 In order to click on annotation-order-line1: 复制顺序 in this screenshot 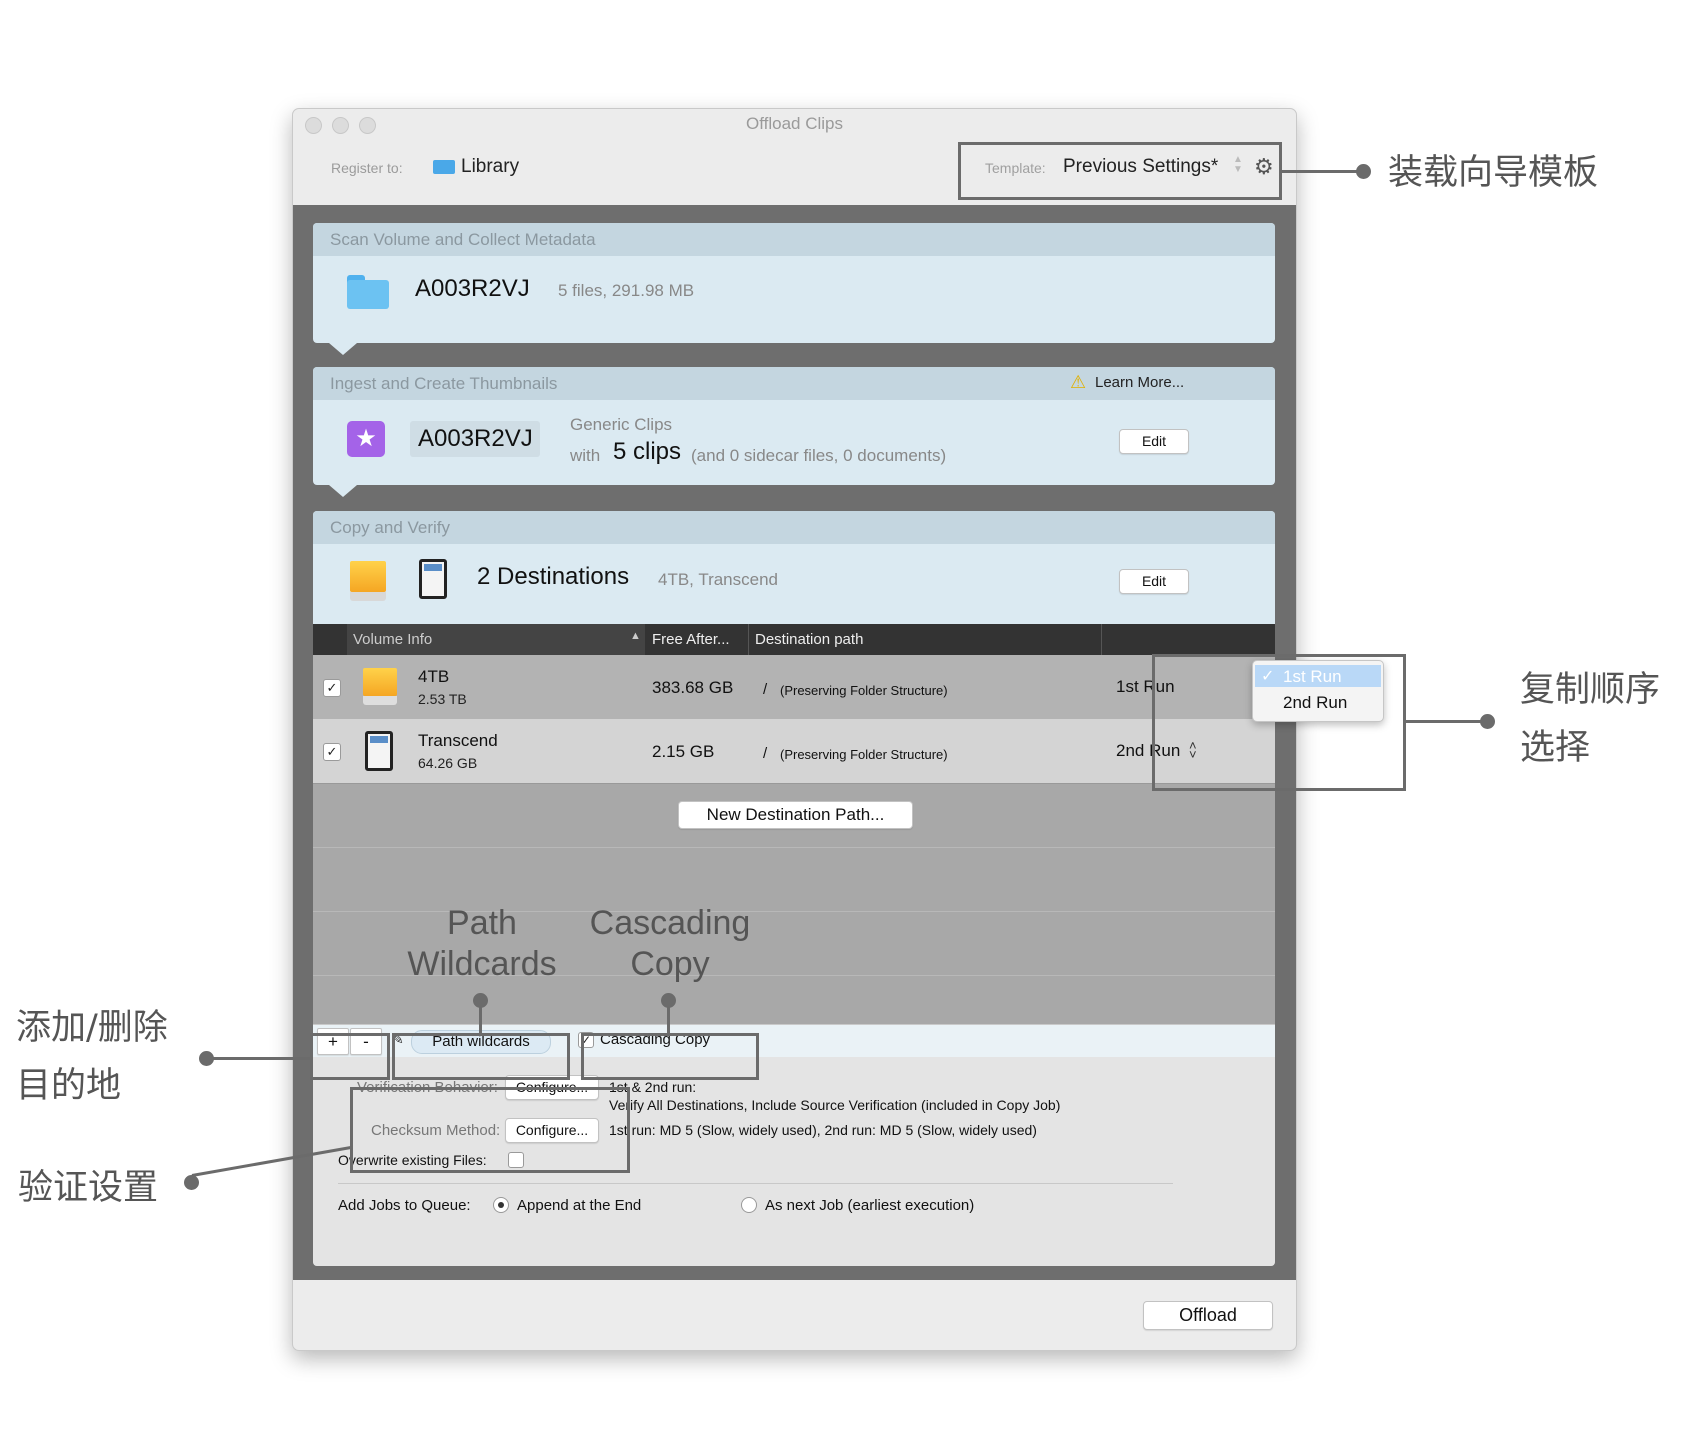, I will do `click(1590, 690)`.